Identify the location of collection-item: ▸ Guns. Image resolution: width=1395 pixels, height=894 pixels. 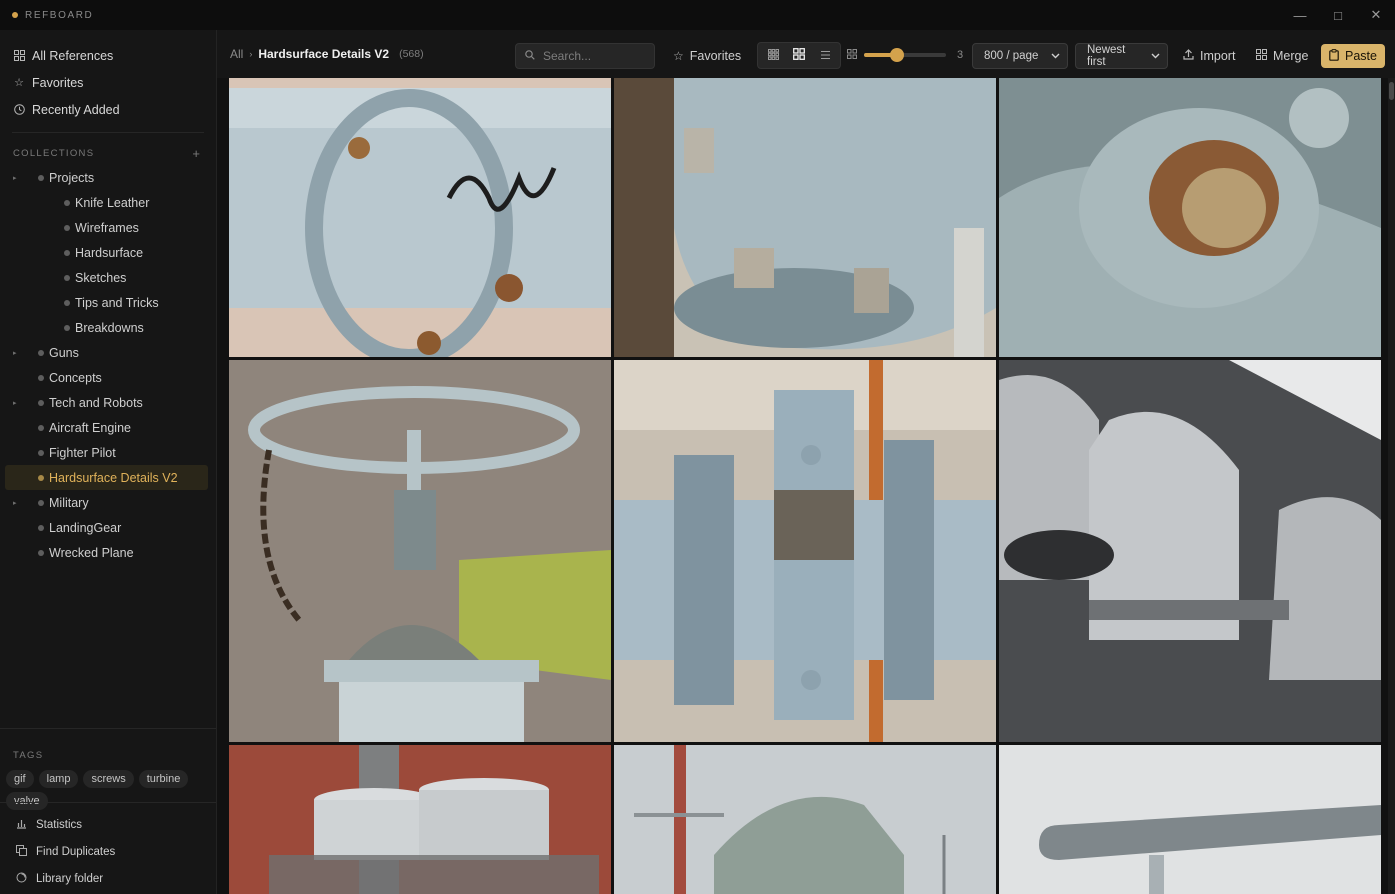
(108, 352).